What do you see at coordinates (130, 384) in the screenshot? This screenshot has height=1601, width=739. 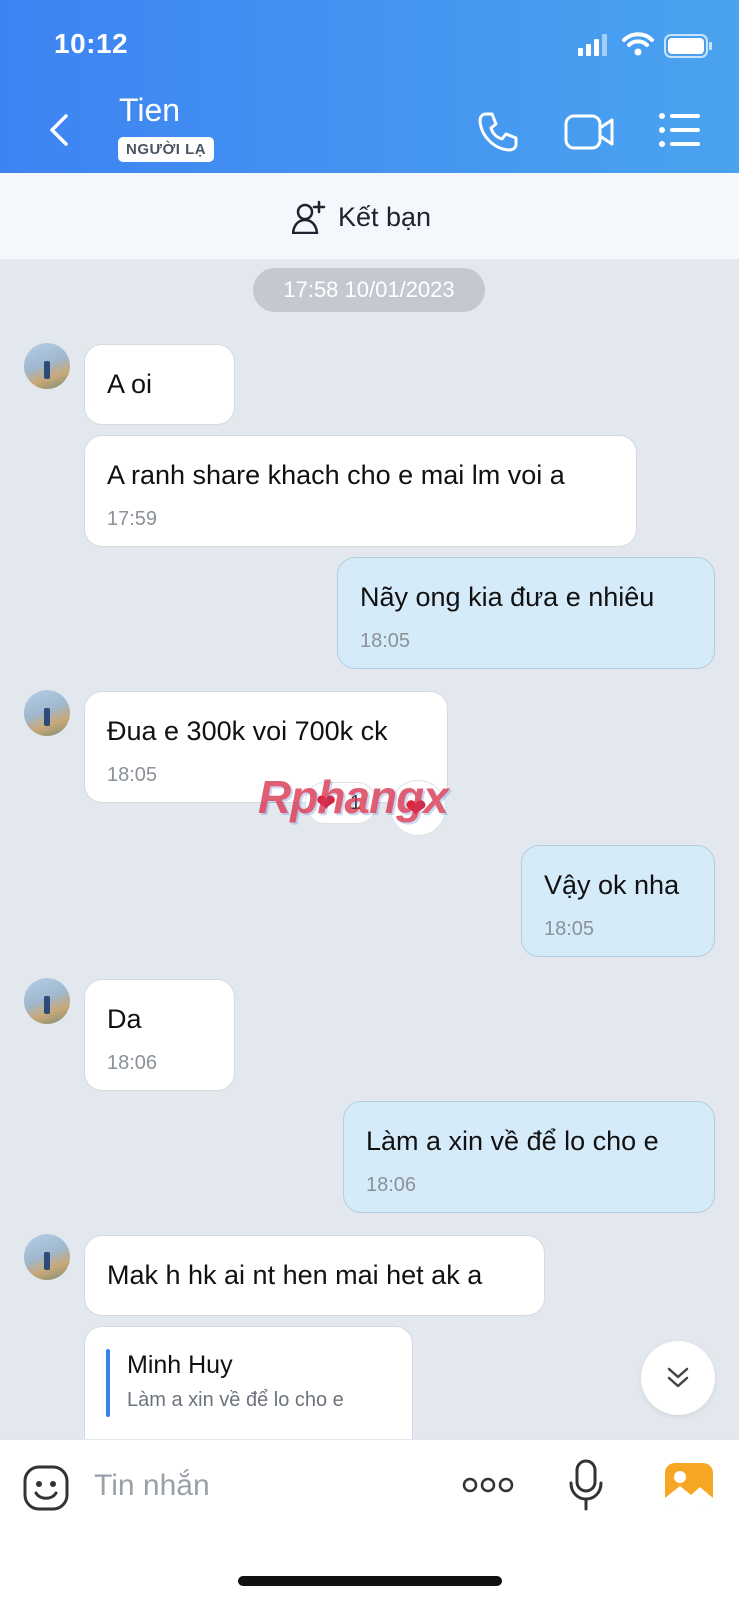 I see `message-text: A oi` at bounding box center [130, 384].